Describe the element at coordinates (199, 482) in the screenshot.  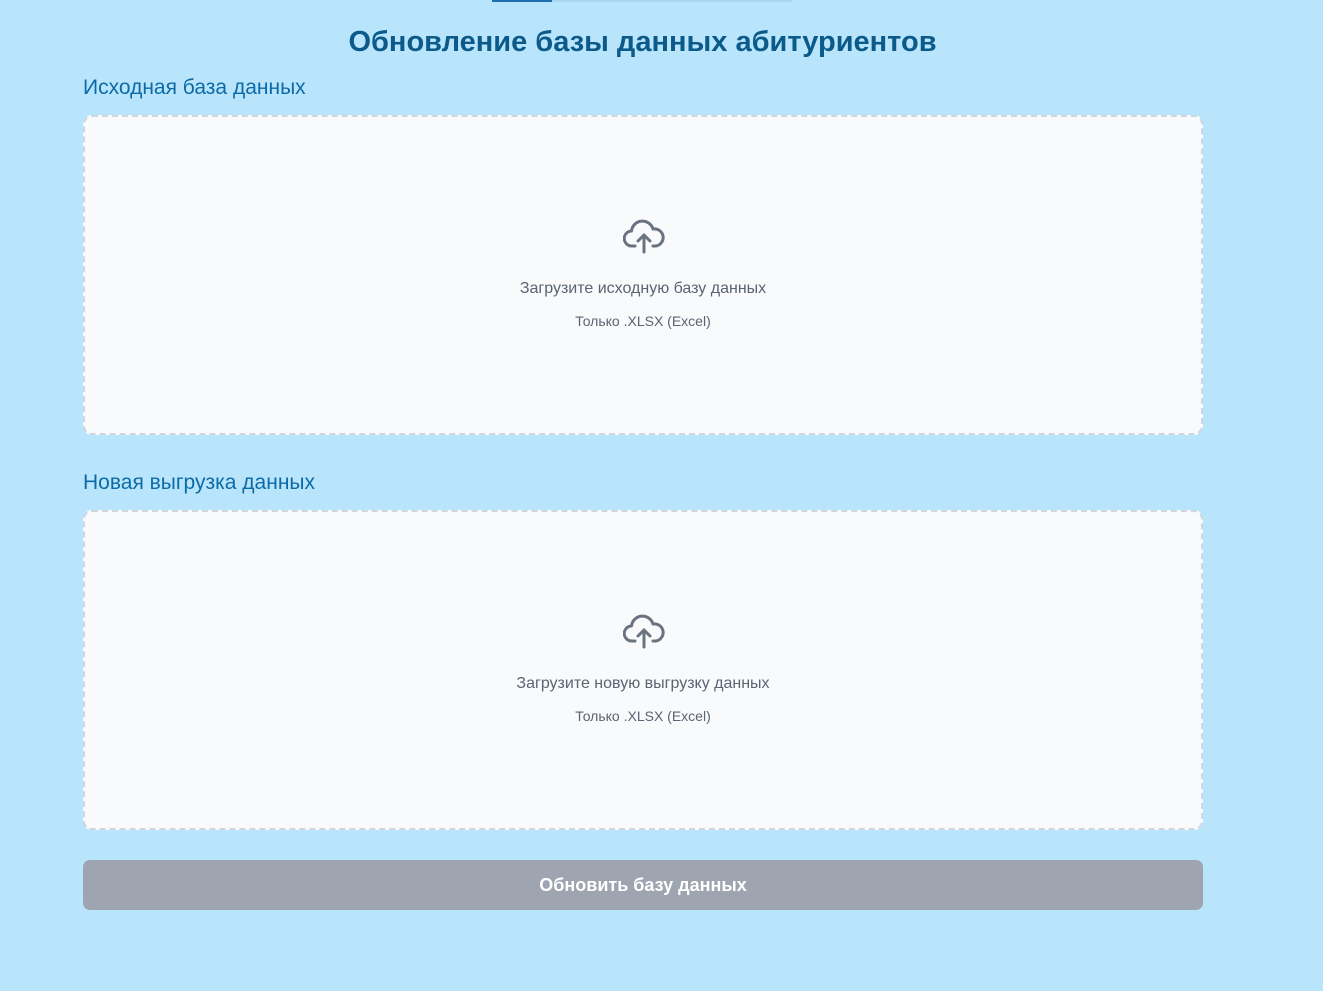
I see `section-heading-new-export: Новая выгрузка данных` at that location.